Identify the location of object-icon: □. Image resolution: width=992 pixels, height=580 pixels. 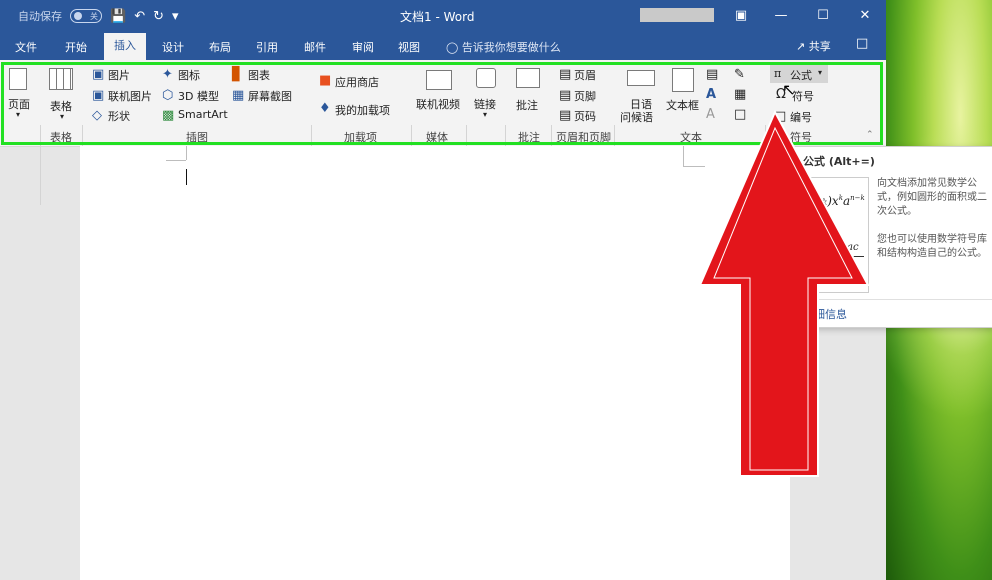
(740, 114).